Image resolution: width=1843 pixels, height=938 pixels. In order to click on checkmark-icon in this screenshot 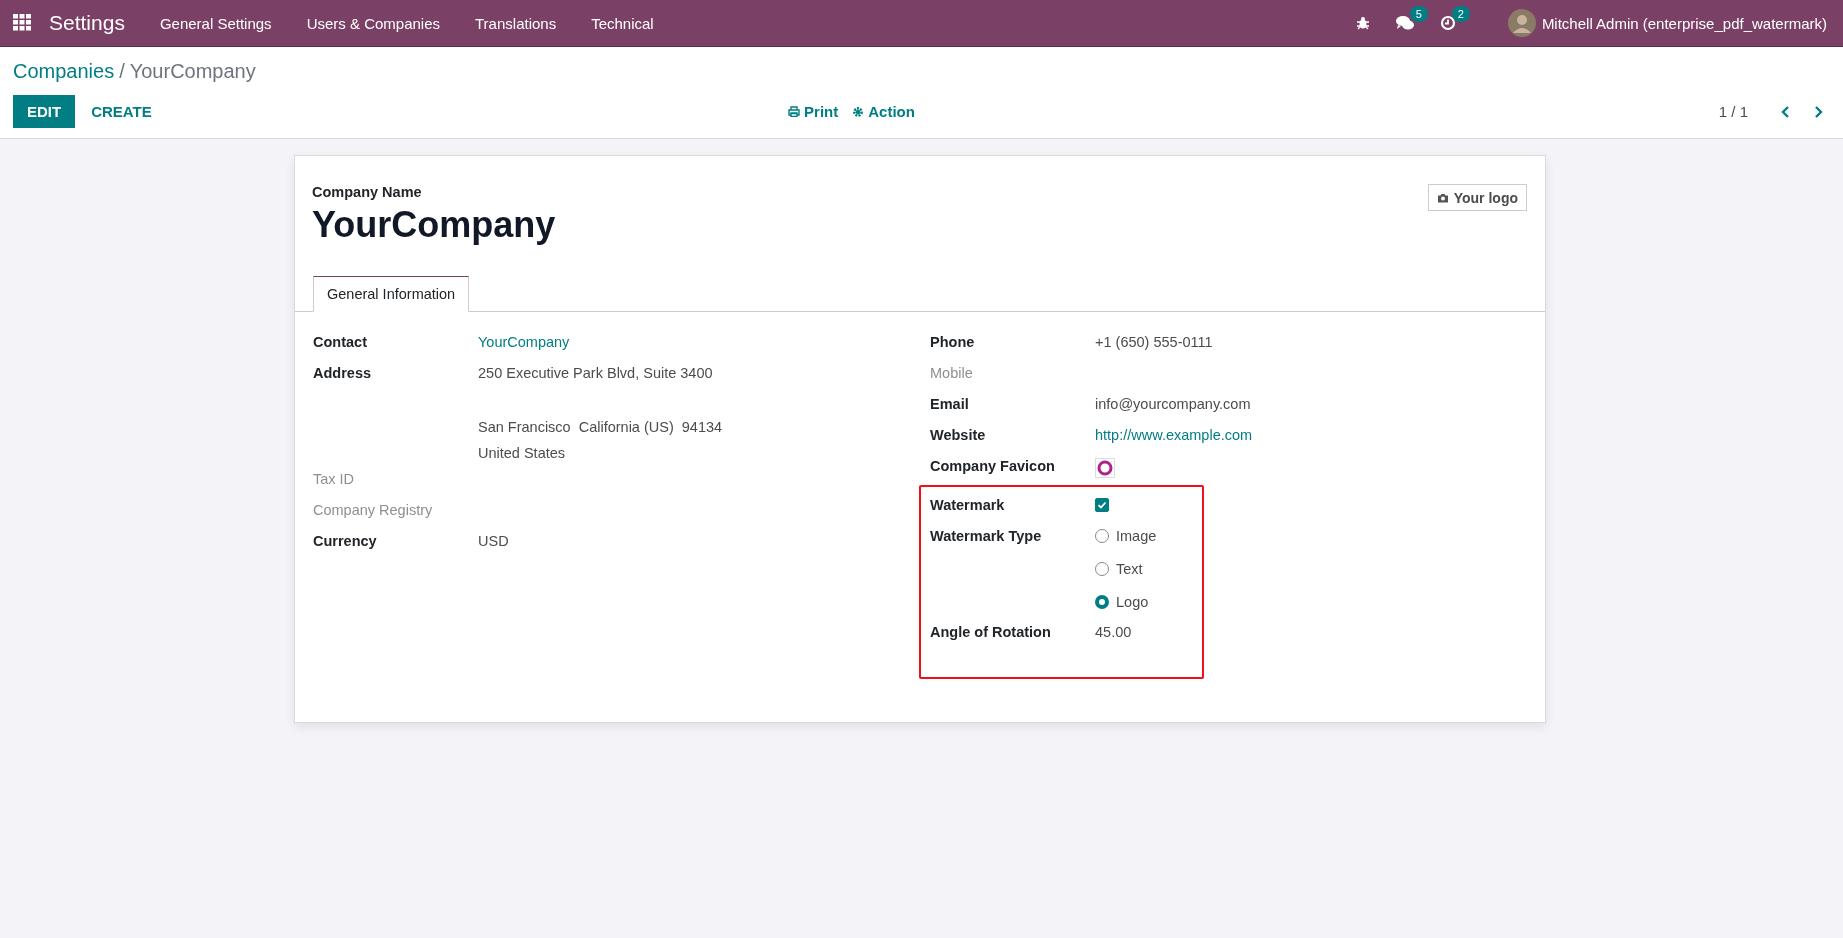, I will do `click(1102, 505)`.